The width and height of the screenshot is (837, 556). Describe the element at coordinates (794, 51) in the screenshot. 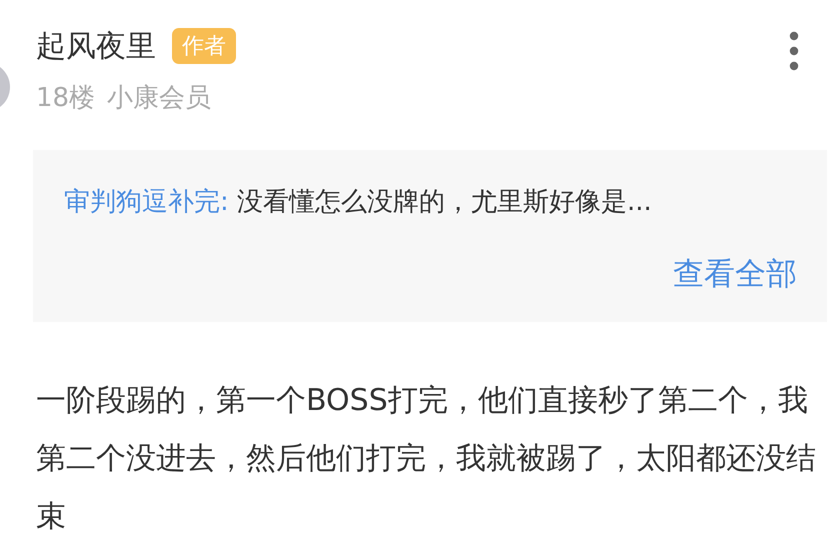

I see `more-options-icon` at that location.